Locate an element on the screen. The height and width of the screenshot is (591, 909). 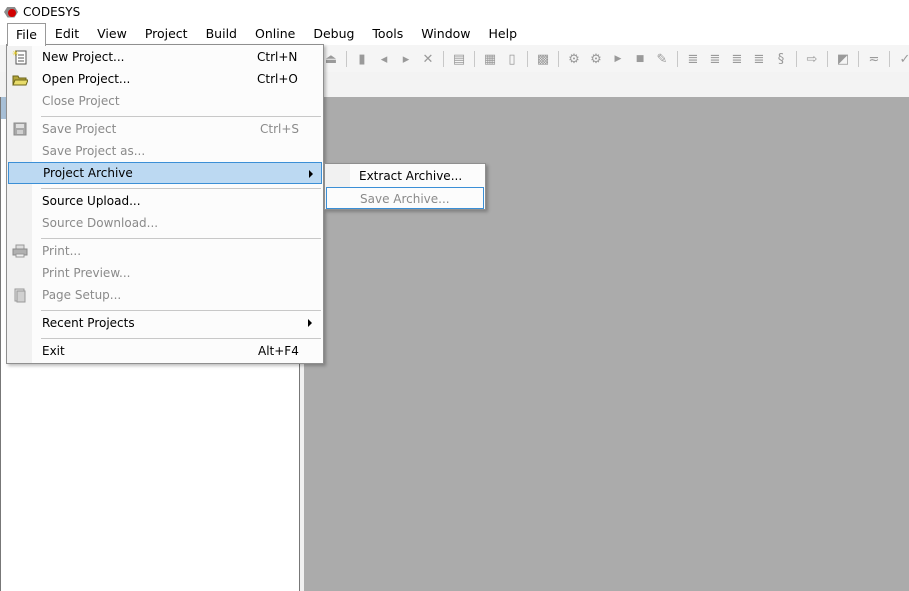
show-next-icon: ⇨ is located at coordinates (812, 59).